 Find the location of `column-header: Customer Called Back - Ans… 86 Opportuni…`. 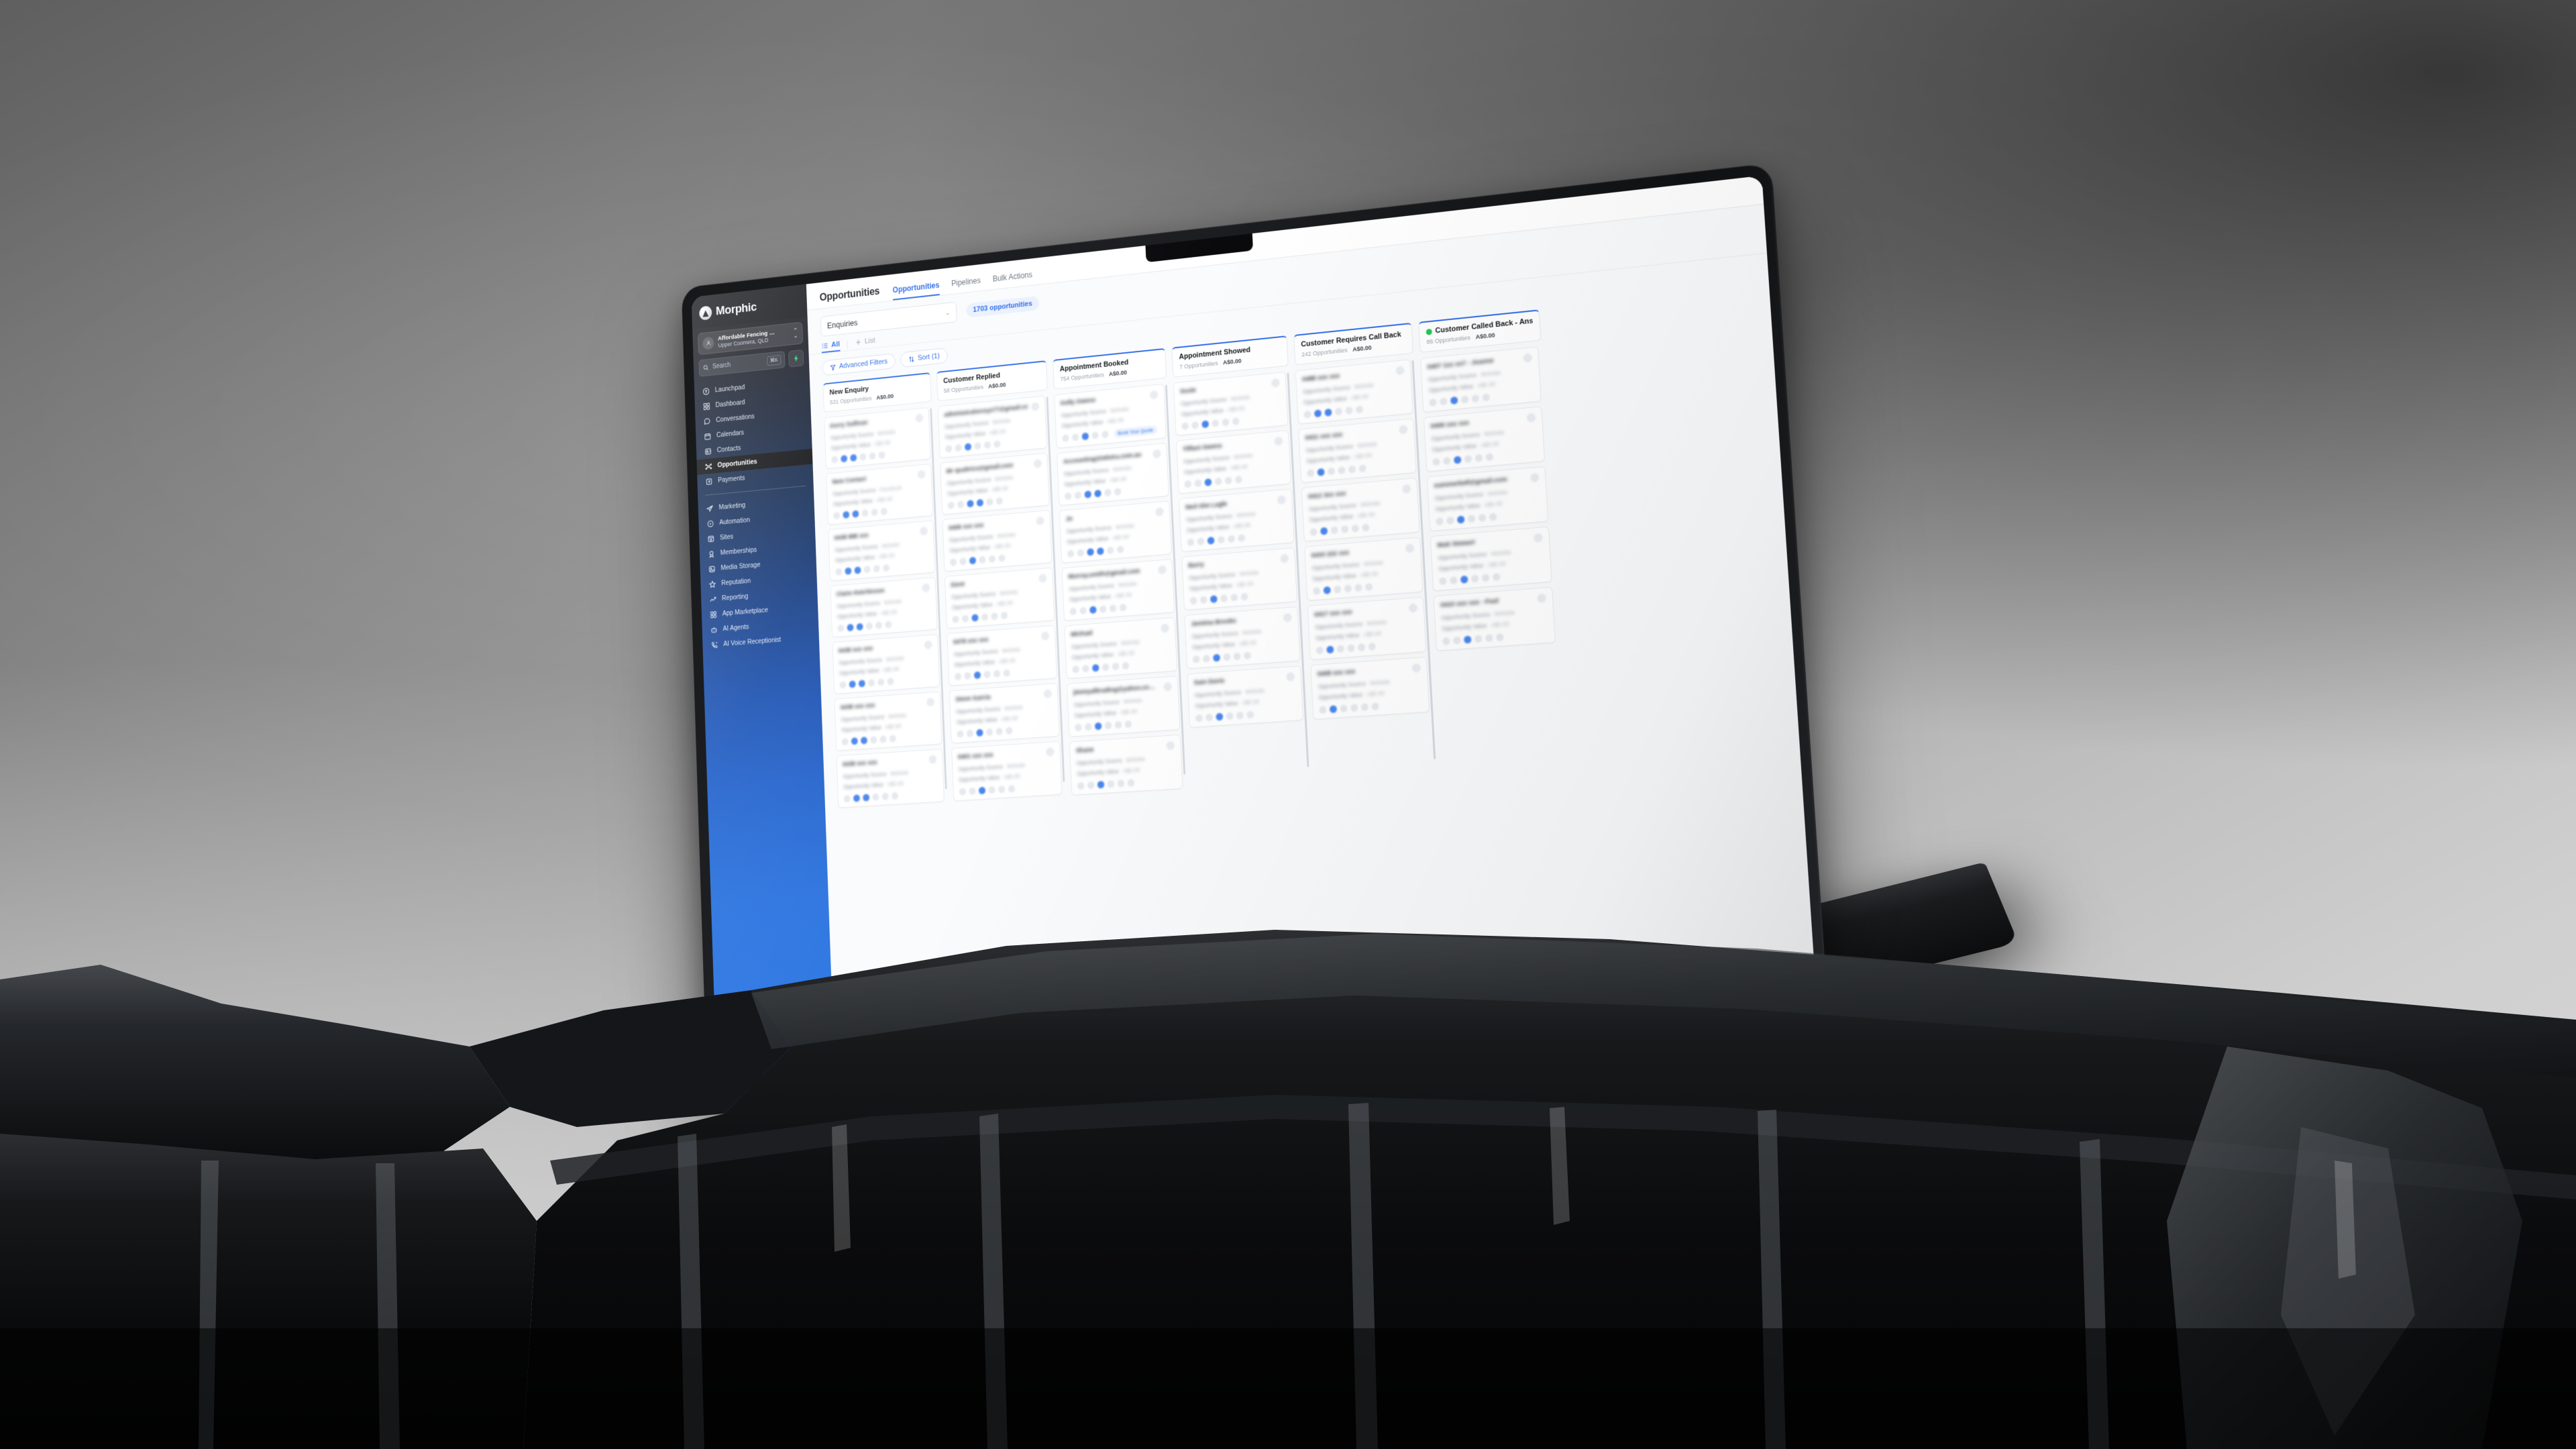

column-header: Customer Called Back - Ans… 86 Opportuni… is located at coordinates (1480, 331).